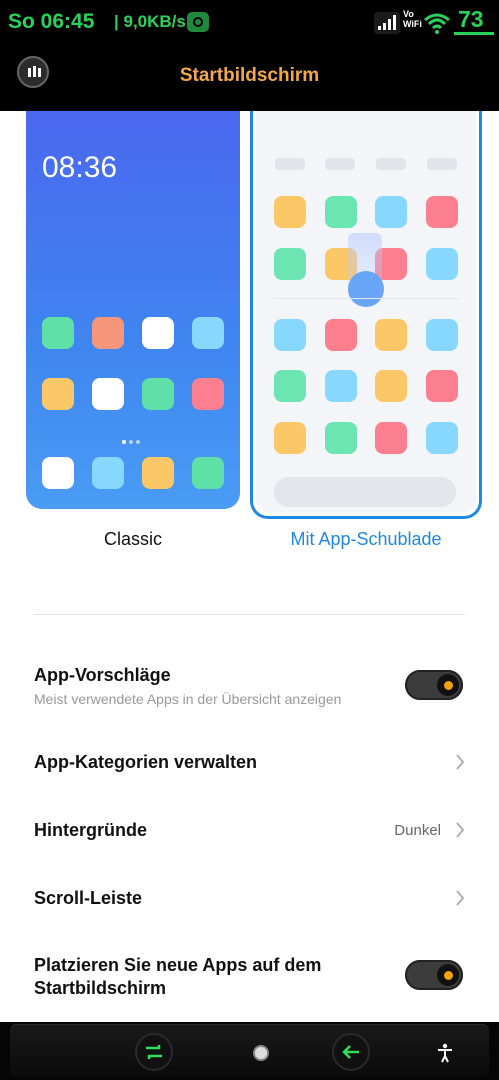 Image resolution: width=499 pixels, height=1080 pixels. What do you see at coordinates (178, 965) in the screenshot?
I see `setting-title-line1: Platzieren Sie neue Apps auf dem` at bounding box center [178, 965].